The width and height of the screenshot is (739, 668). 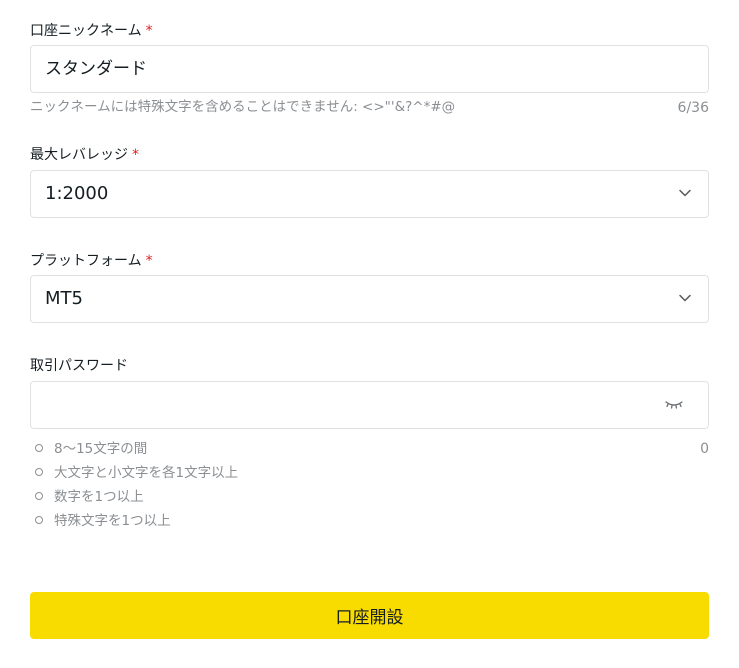 I want to click on password-input, so click(x=369, y=405).